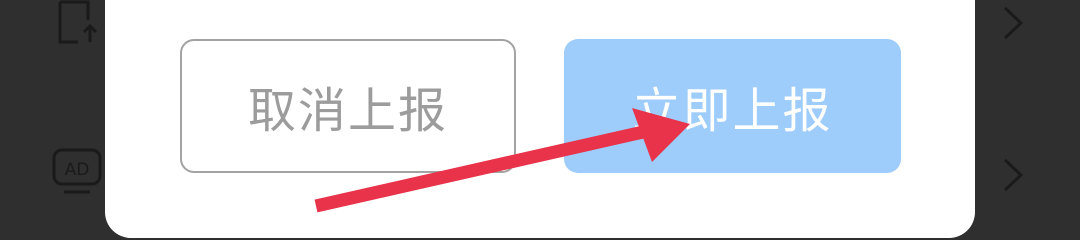  I want to click on svg-text: AD, so click(77, 170).